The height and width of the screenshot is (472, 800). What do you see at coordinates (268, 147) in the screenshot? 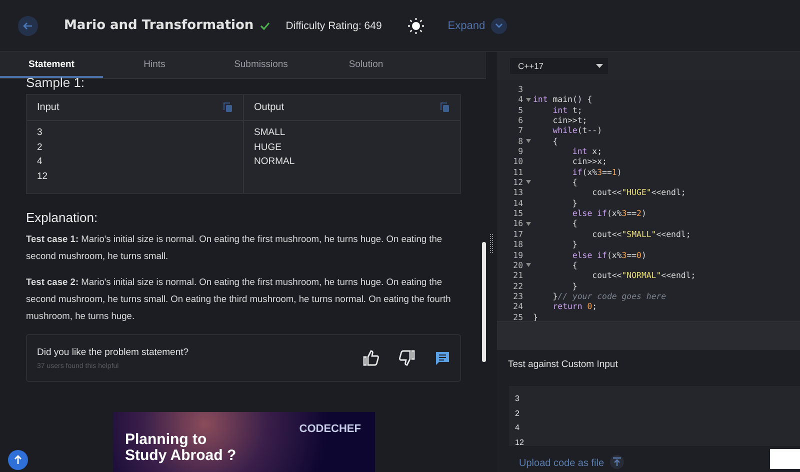
I see `sample-output-line: HUGE` at bounding box center [268, 147].